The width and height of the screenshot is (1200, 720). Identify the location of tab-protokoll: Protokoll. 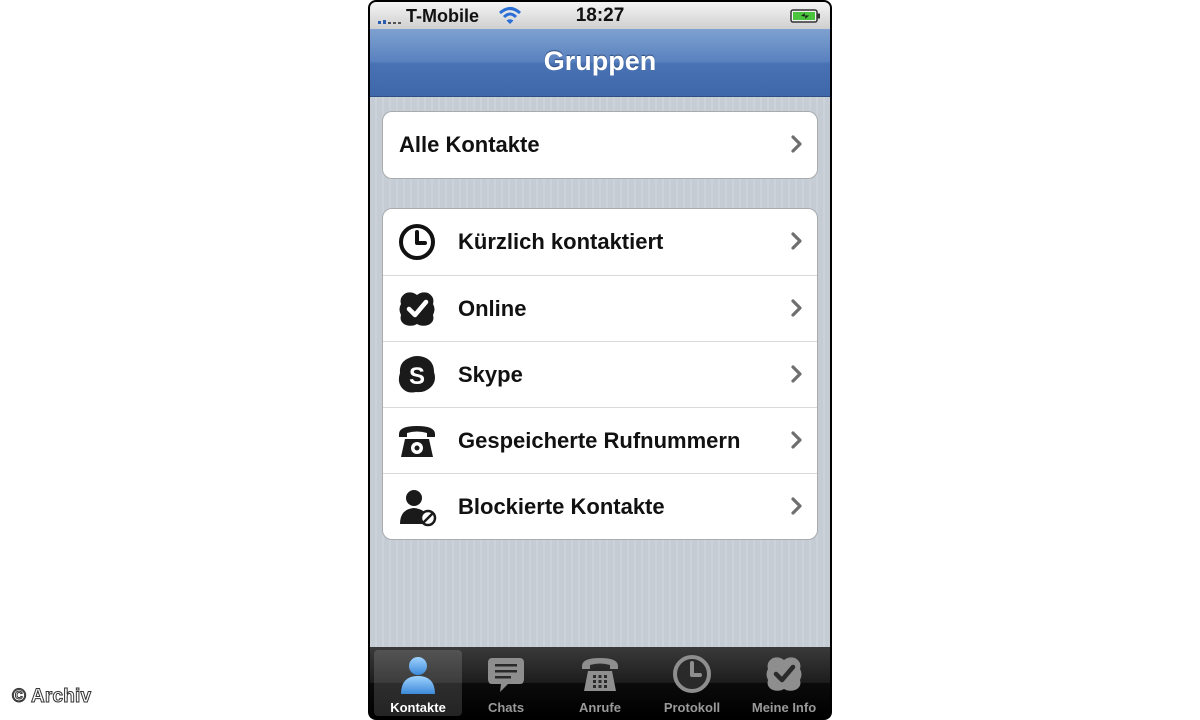
(692, 683).